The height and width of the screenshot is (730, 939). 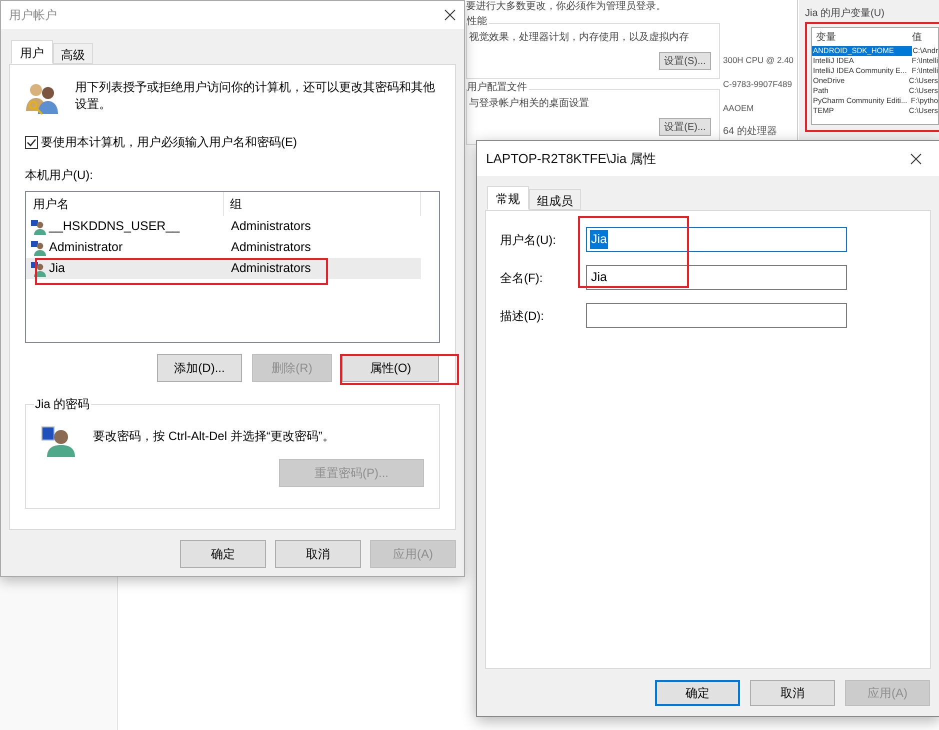 What do you see at coordinates (255, 96) in the screenshot?
I see `intro-text: 用下列表授予或拒绝用户访问你的计算机，还可以更改其密码和其他设置。` at bounding box center [255, 96].